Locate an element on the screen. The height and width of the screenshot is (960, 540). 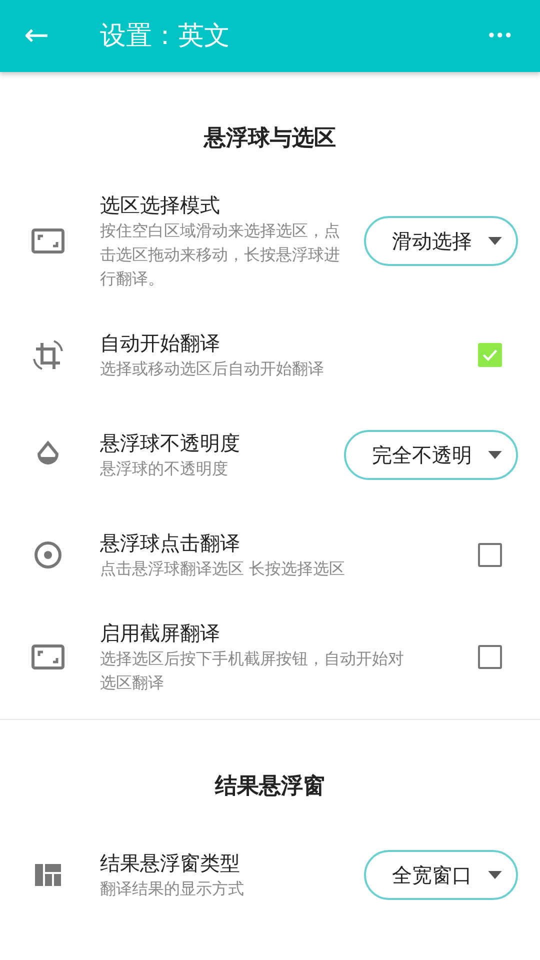
setting-description: 选择或移动选区后自动开始翻译 is located at coordinates (212, 369).